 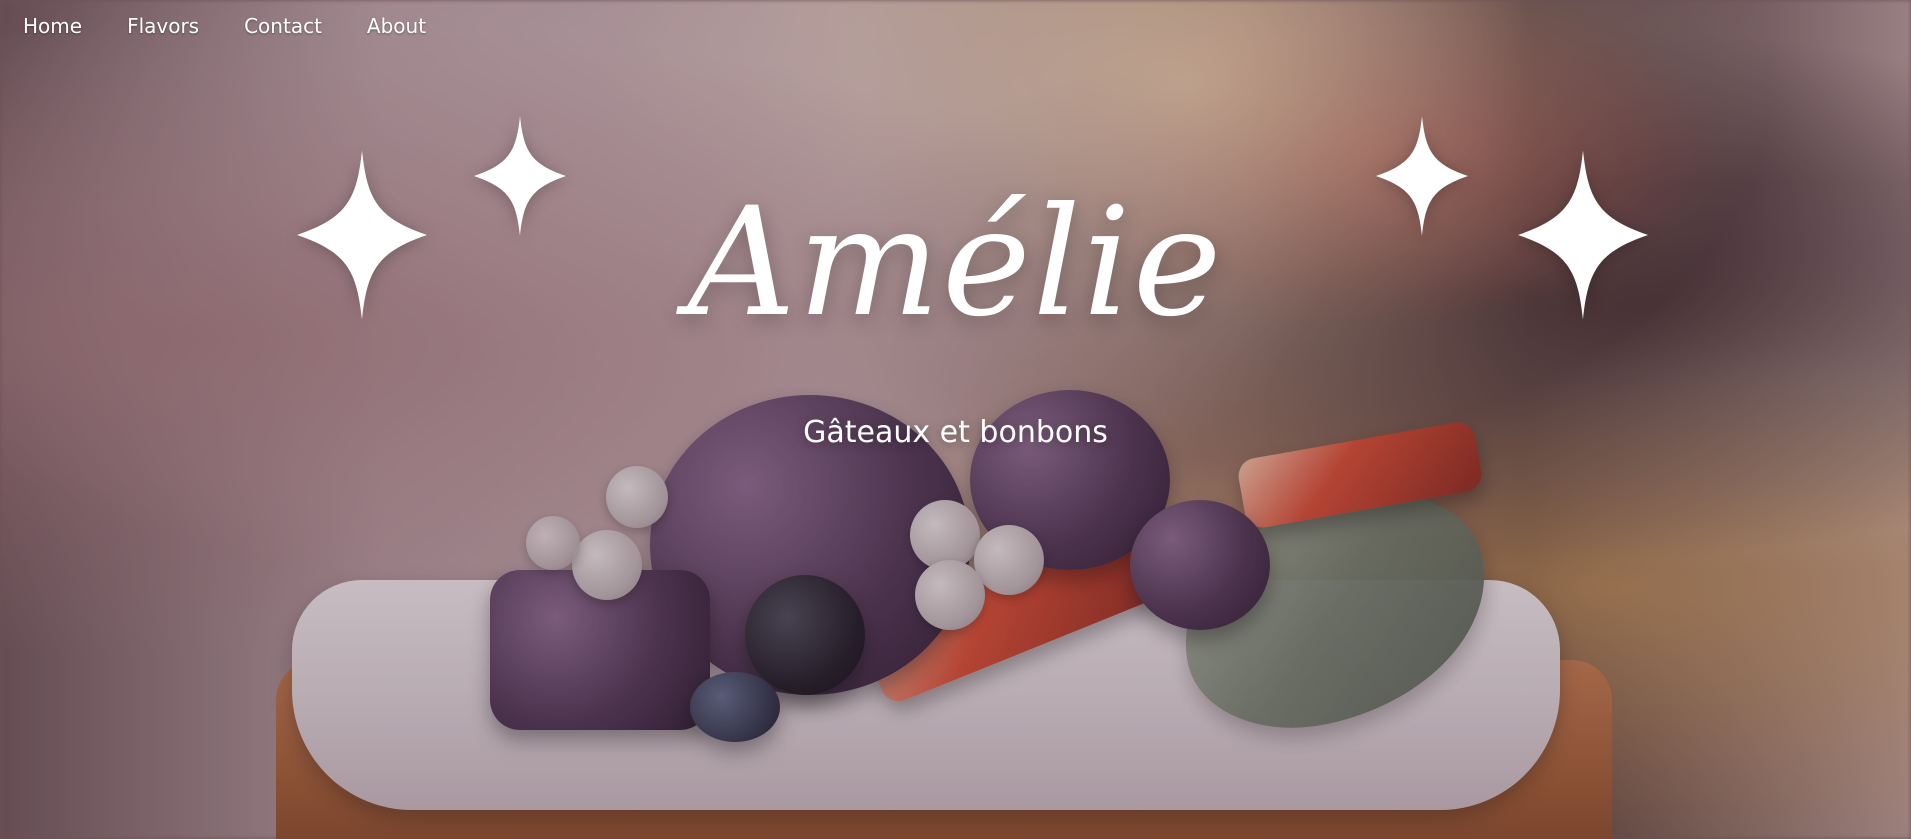 I want to click on nav-item-home: Home, so click(x=52, y=26).